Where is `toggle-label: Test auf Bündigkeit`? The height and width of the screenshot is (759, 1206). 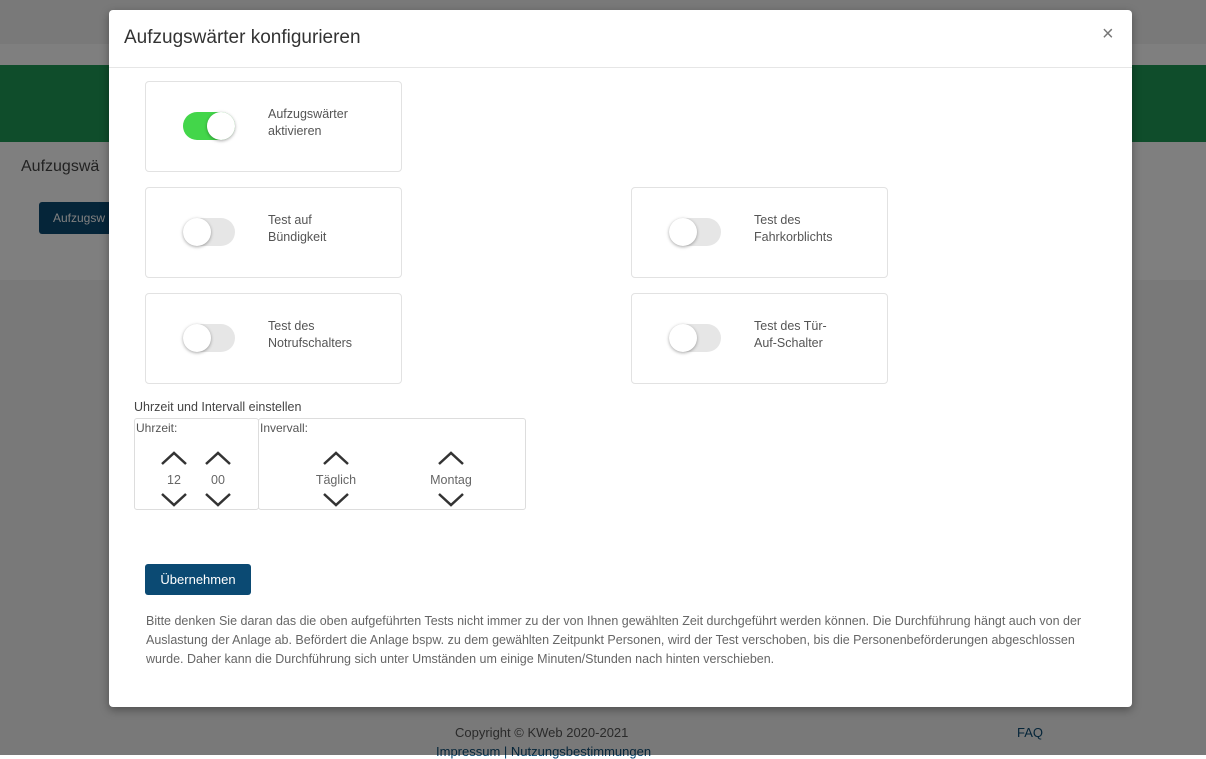 toggle-label: Test auf Bündigkeit is located at coordinates (328, 229).